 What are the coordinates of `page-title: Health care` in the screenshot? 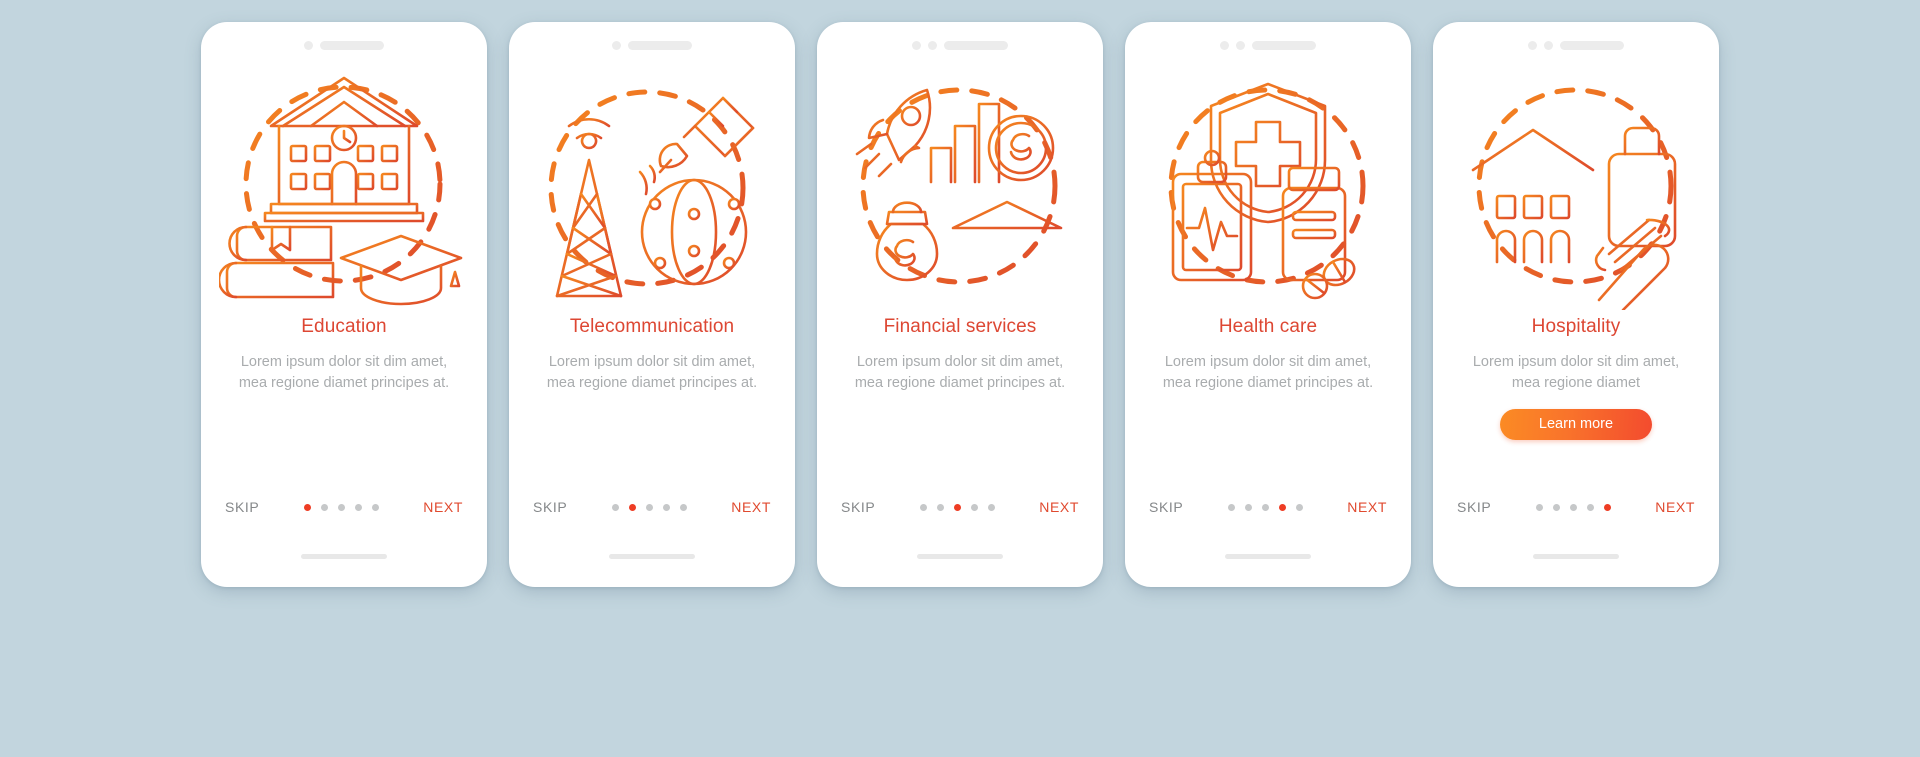 It's located at (1268, 326).